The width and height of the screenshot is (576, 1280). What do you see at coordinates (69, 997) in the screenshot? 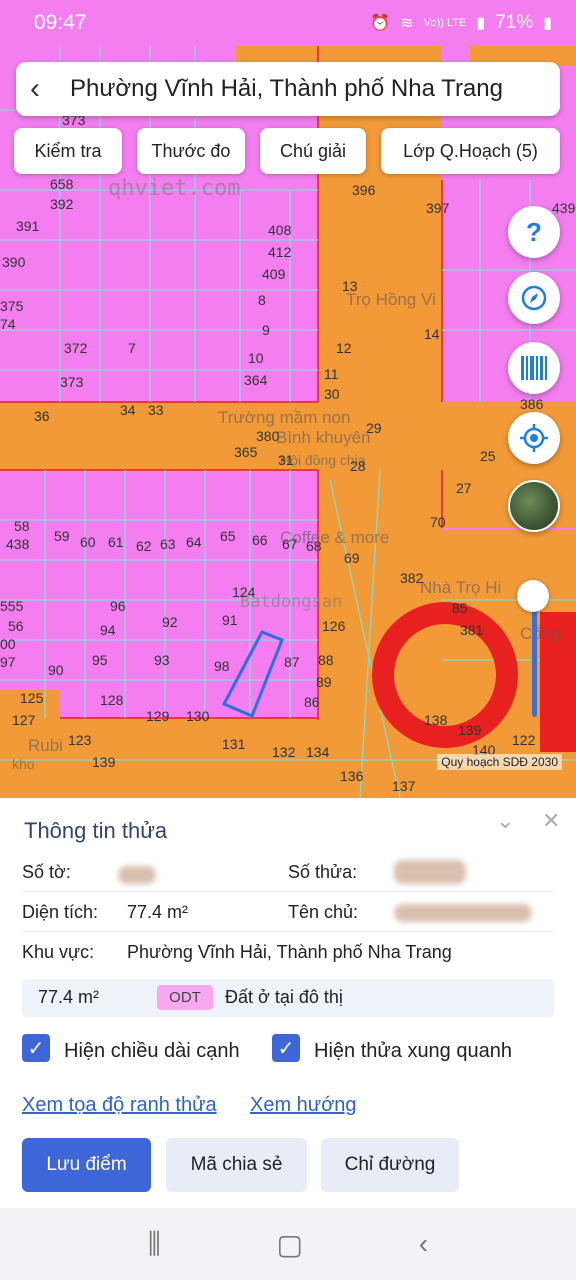
I see `land-use-area: 77.4 m²` at bounding box center [69, 997].